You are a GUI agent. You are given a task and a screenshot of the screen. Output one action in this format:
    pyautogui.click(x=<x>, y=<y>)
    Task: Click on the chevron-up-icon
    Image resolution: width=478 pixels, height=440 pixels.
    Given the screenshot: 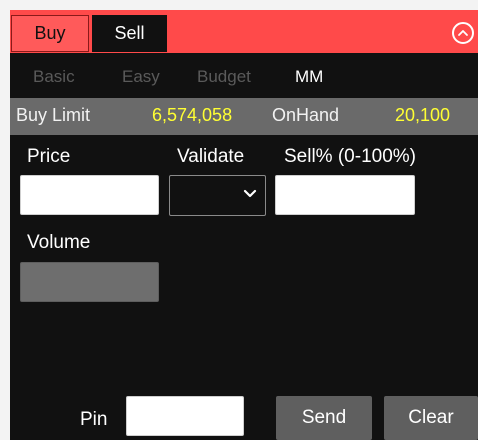 What is the action you would take?
    pyautogui.click(x=463, y=33)
    